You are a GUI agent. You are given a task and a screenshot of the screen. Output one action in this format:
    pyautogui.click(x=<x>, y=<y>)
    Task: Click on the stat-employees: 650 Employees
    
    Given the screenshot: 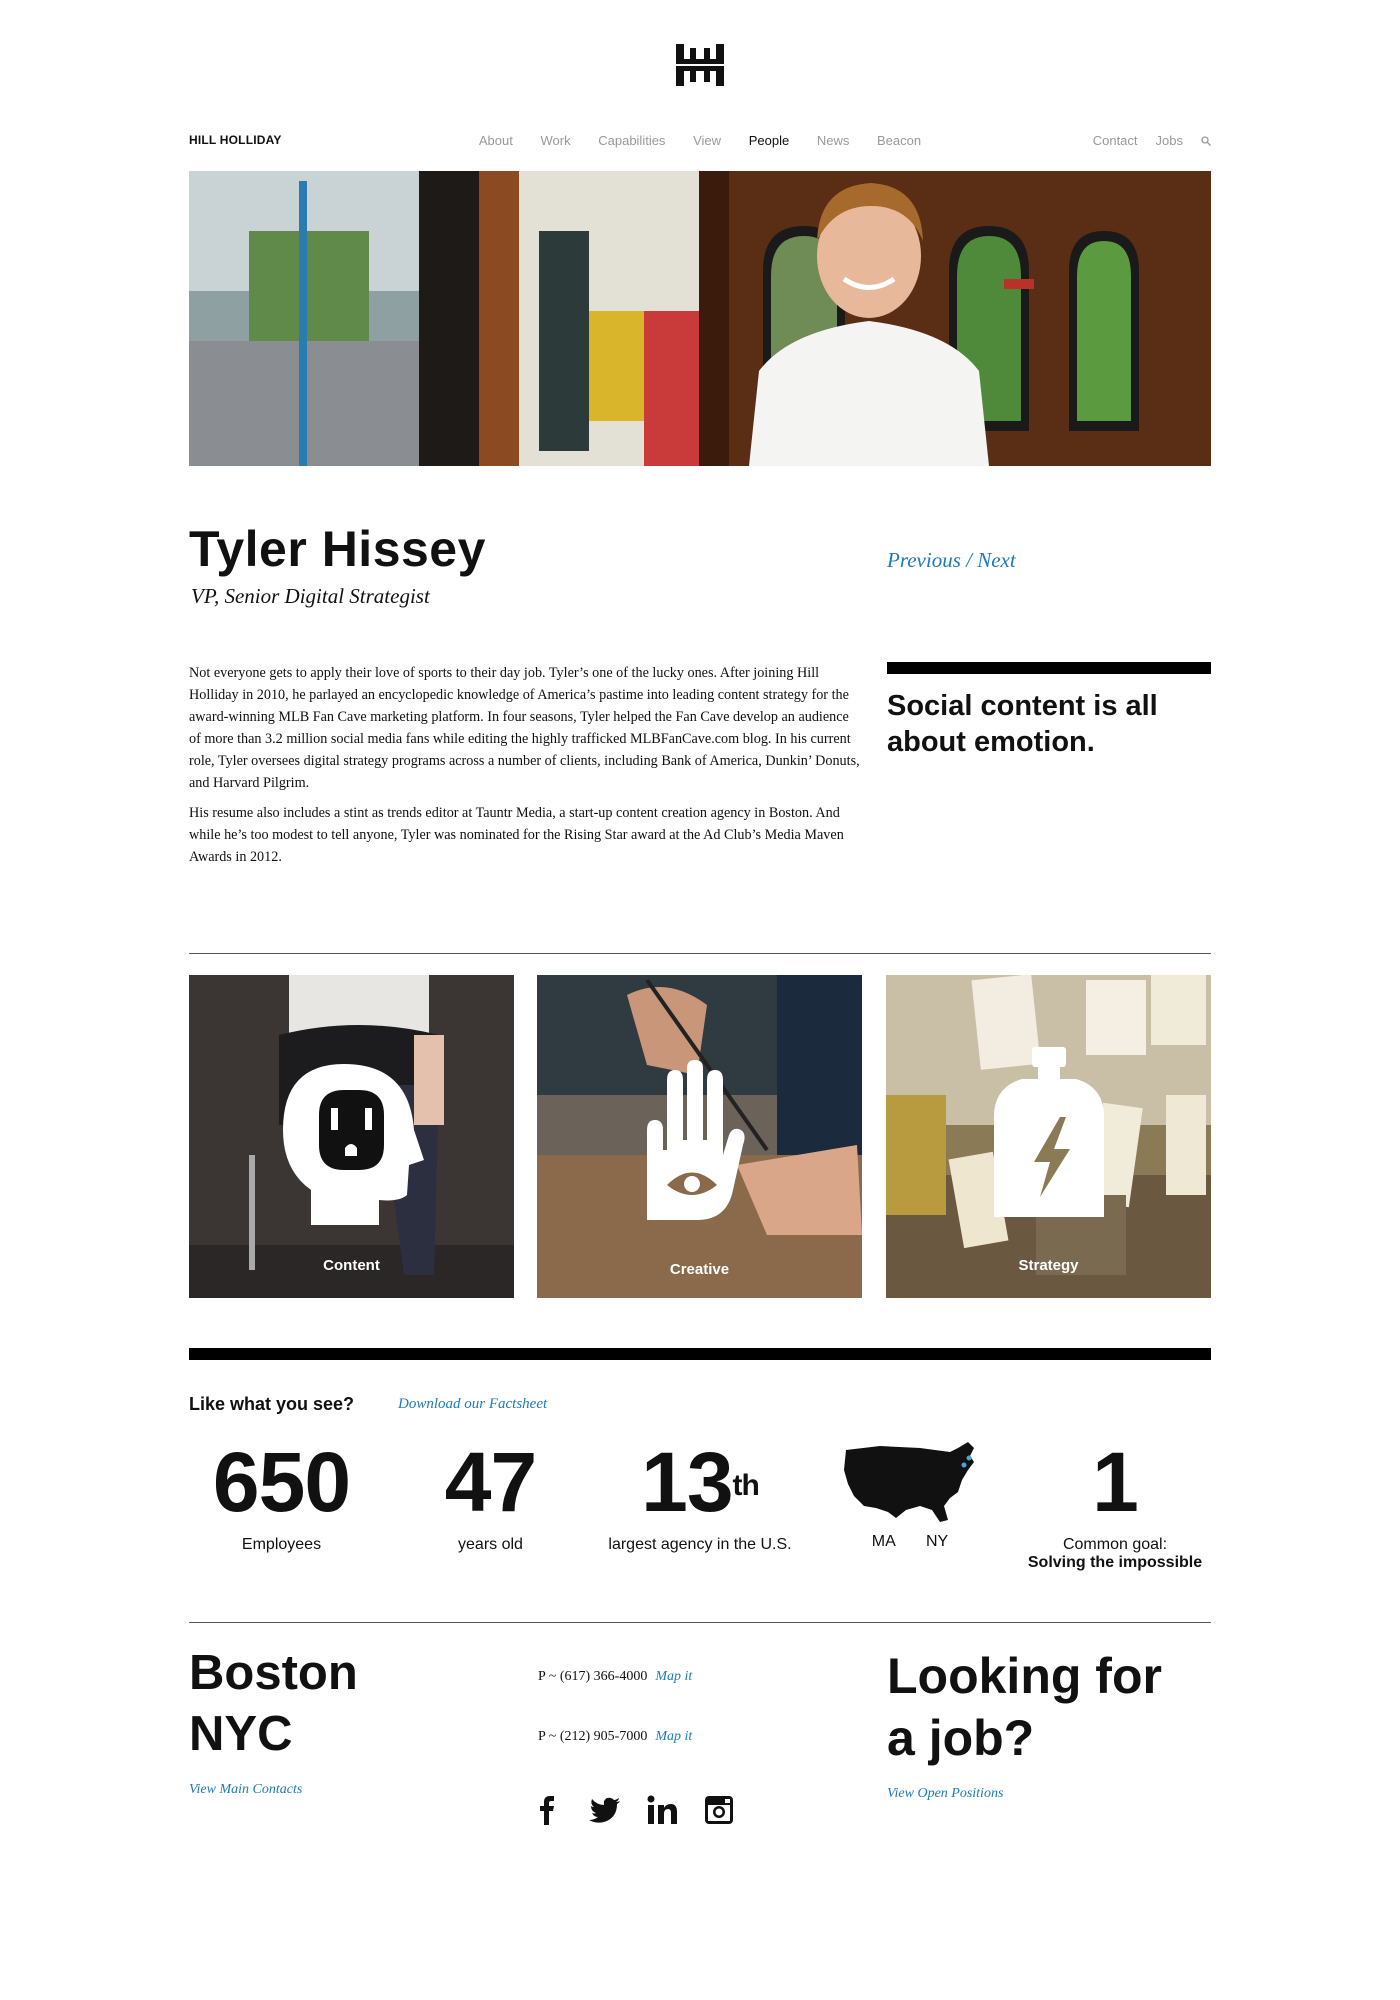 What is the action you would take?
    pyautogui.click(x=281, y=1497)
    